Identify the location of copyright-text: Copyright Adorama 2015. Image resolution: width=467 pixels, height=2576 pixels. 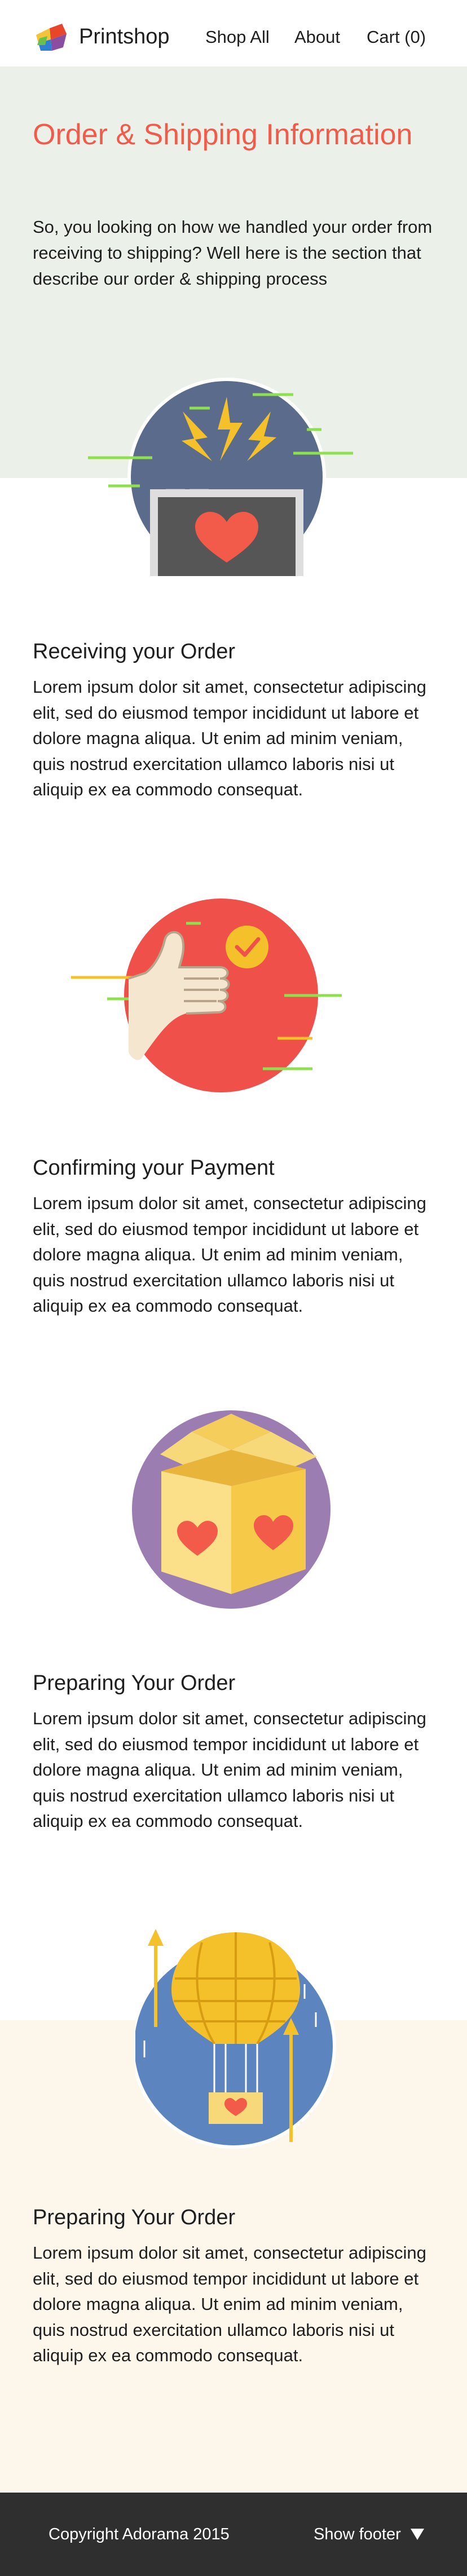
(139, 2534).